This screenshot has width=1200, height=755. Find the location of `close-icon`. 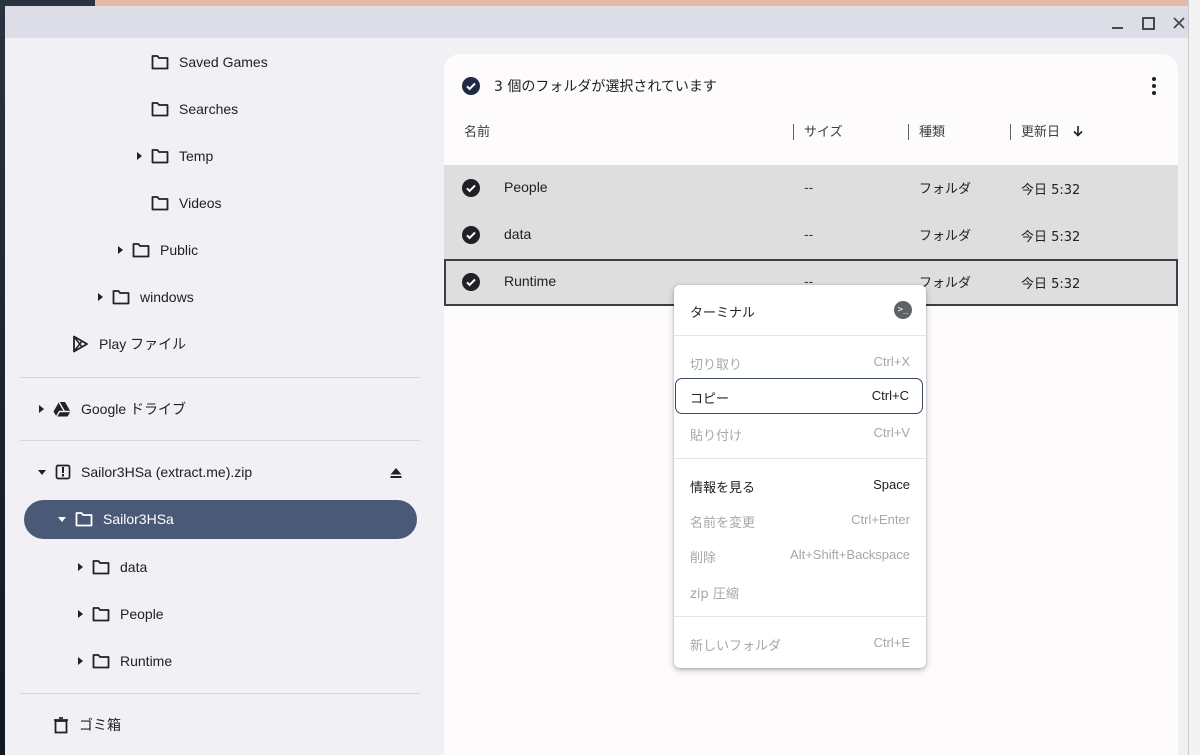

close-icon is located at coordinates (1179, 23).